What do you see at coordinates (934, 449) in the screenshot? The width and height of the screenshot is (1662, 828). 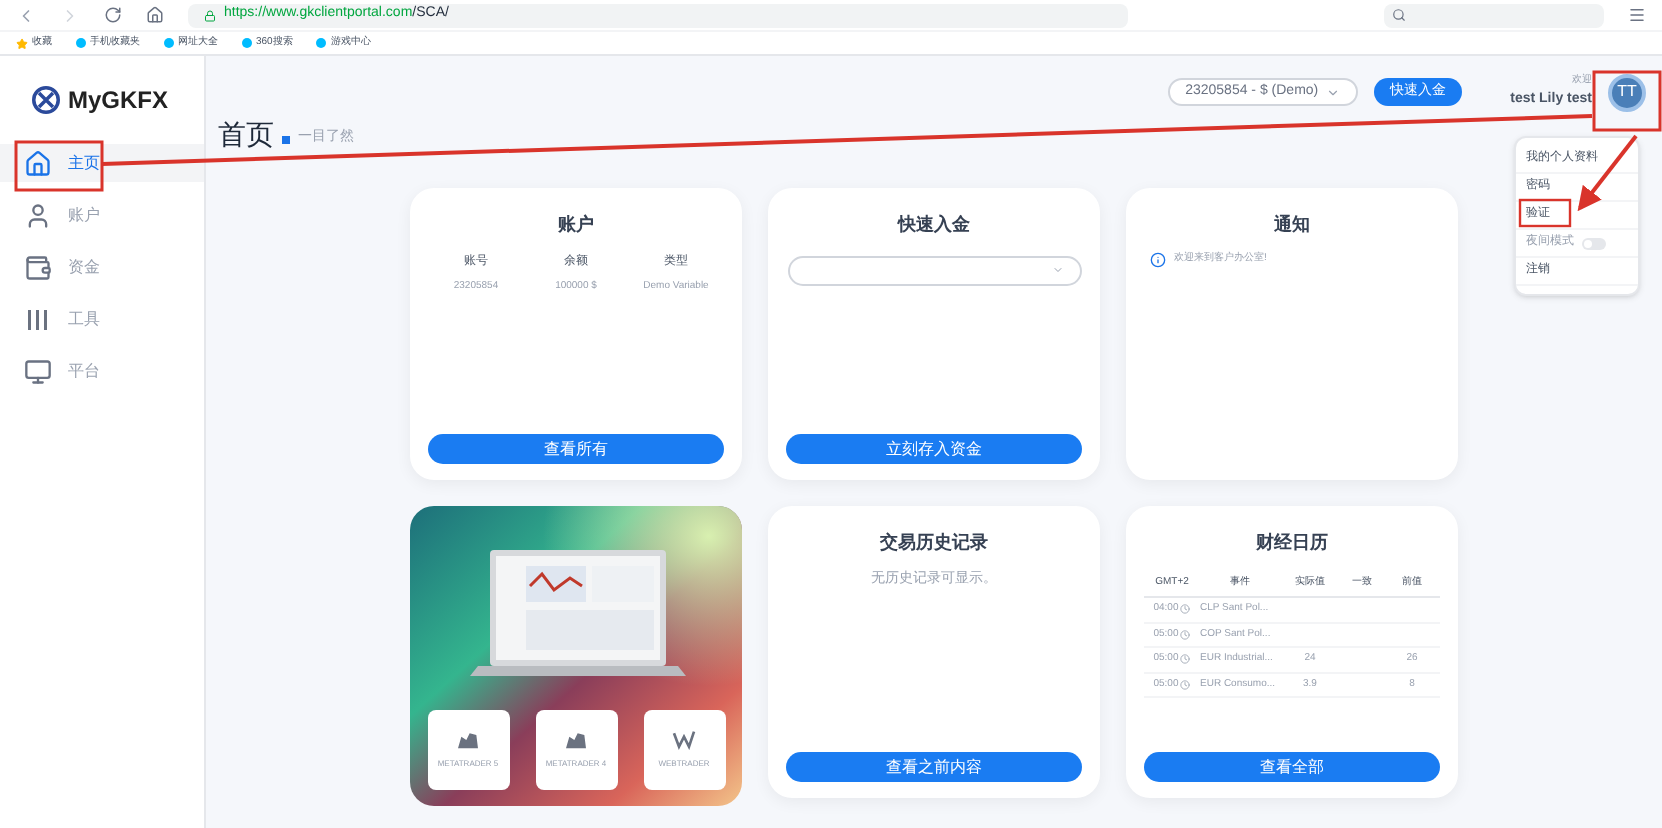 I see `action-button: 立刻存入资金` at bounding box center [934, 449].